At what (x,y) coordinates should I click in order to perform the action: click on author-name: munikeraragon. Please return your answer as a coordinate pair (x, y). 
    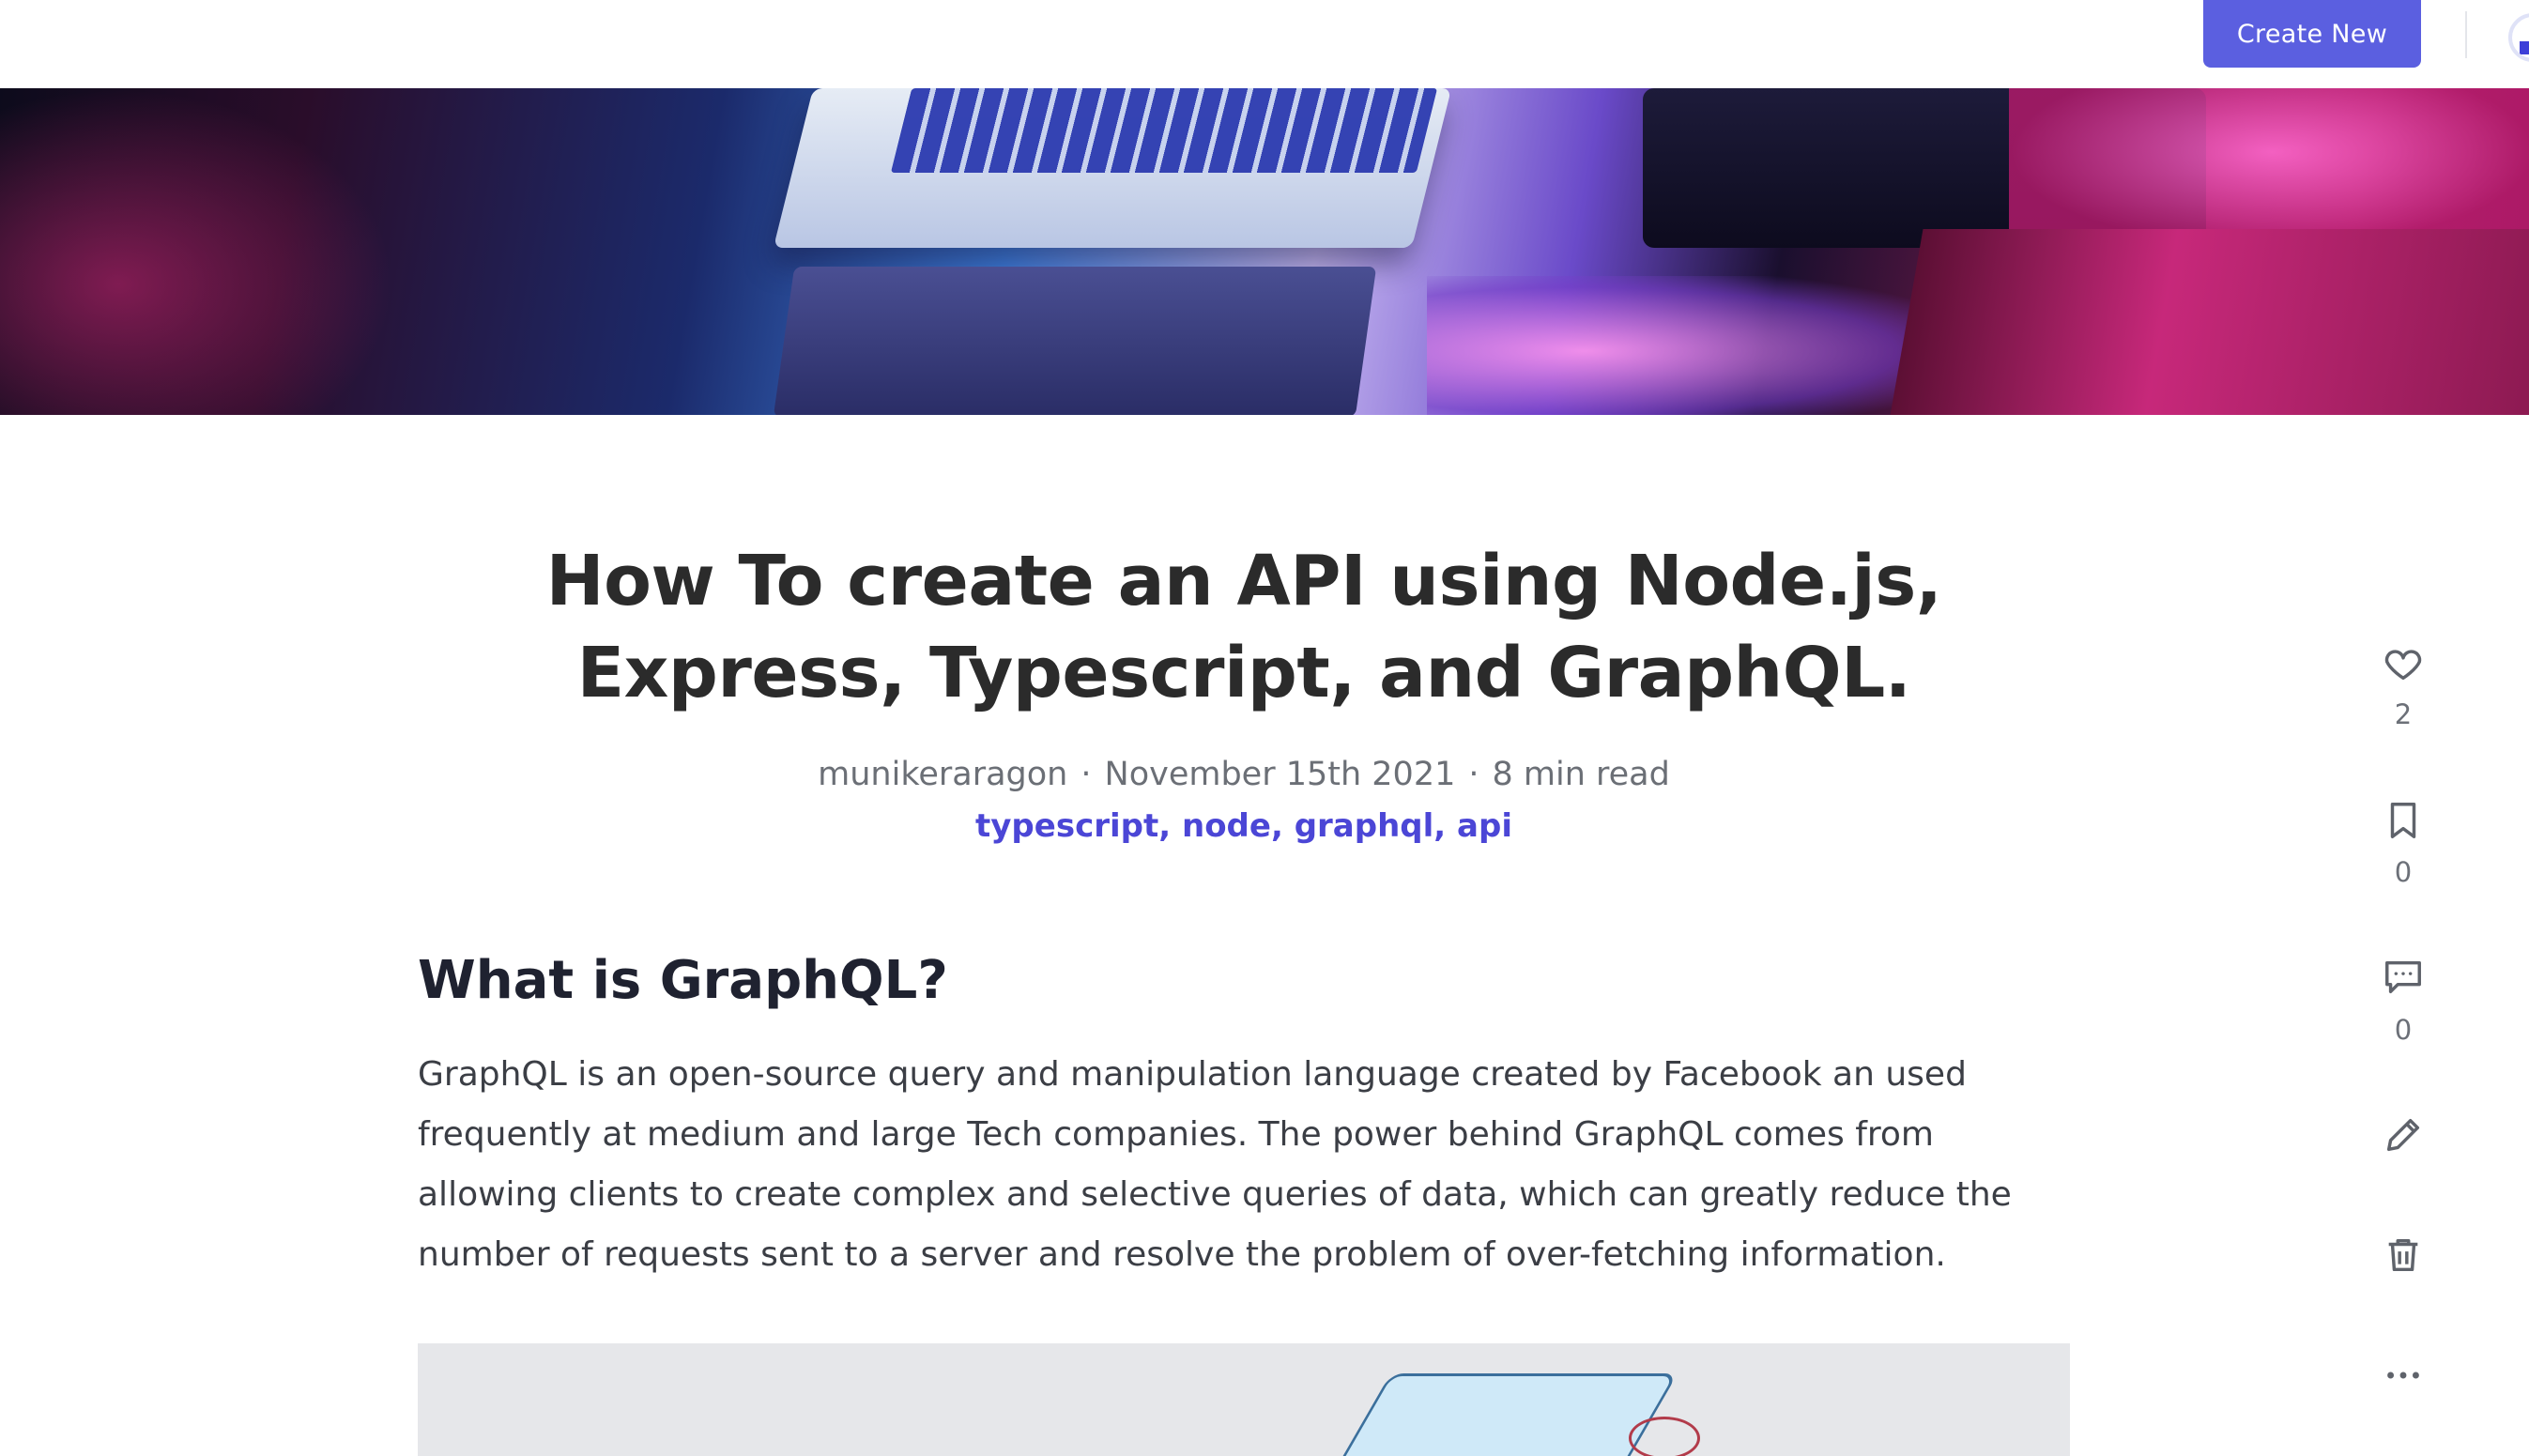
    Looking at the image, I should click on (942, 774).